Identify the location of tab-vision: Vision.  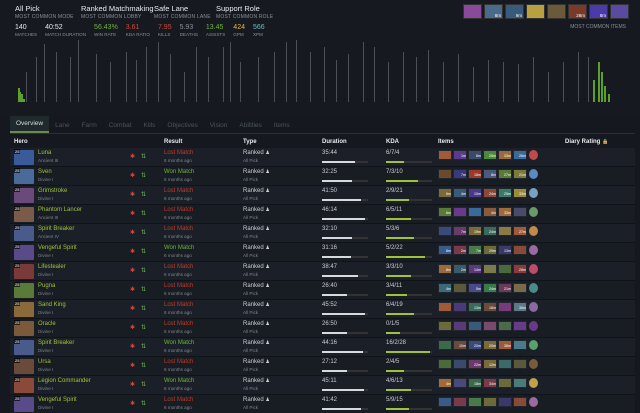
(219, 125).